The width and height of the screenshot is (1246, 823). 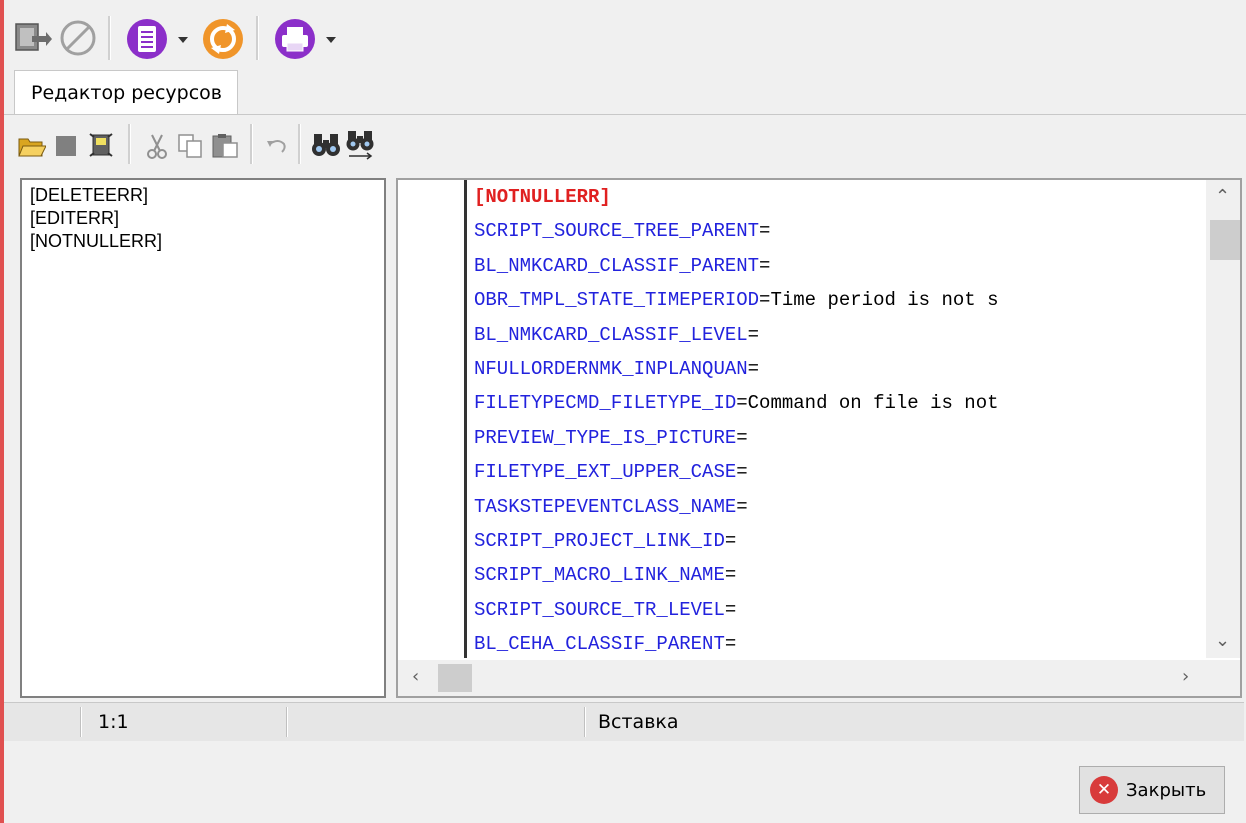 I want to click on cancel-icon, so click(x=78, y=38).